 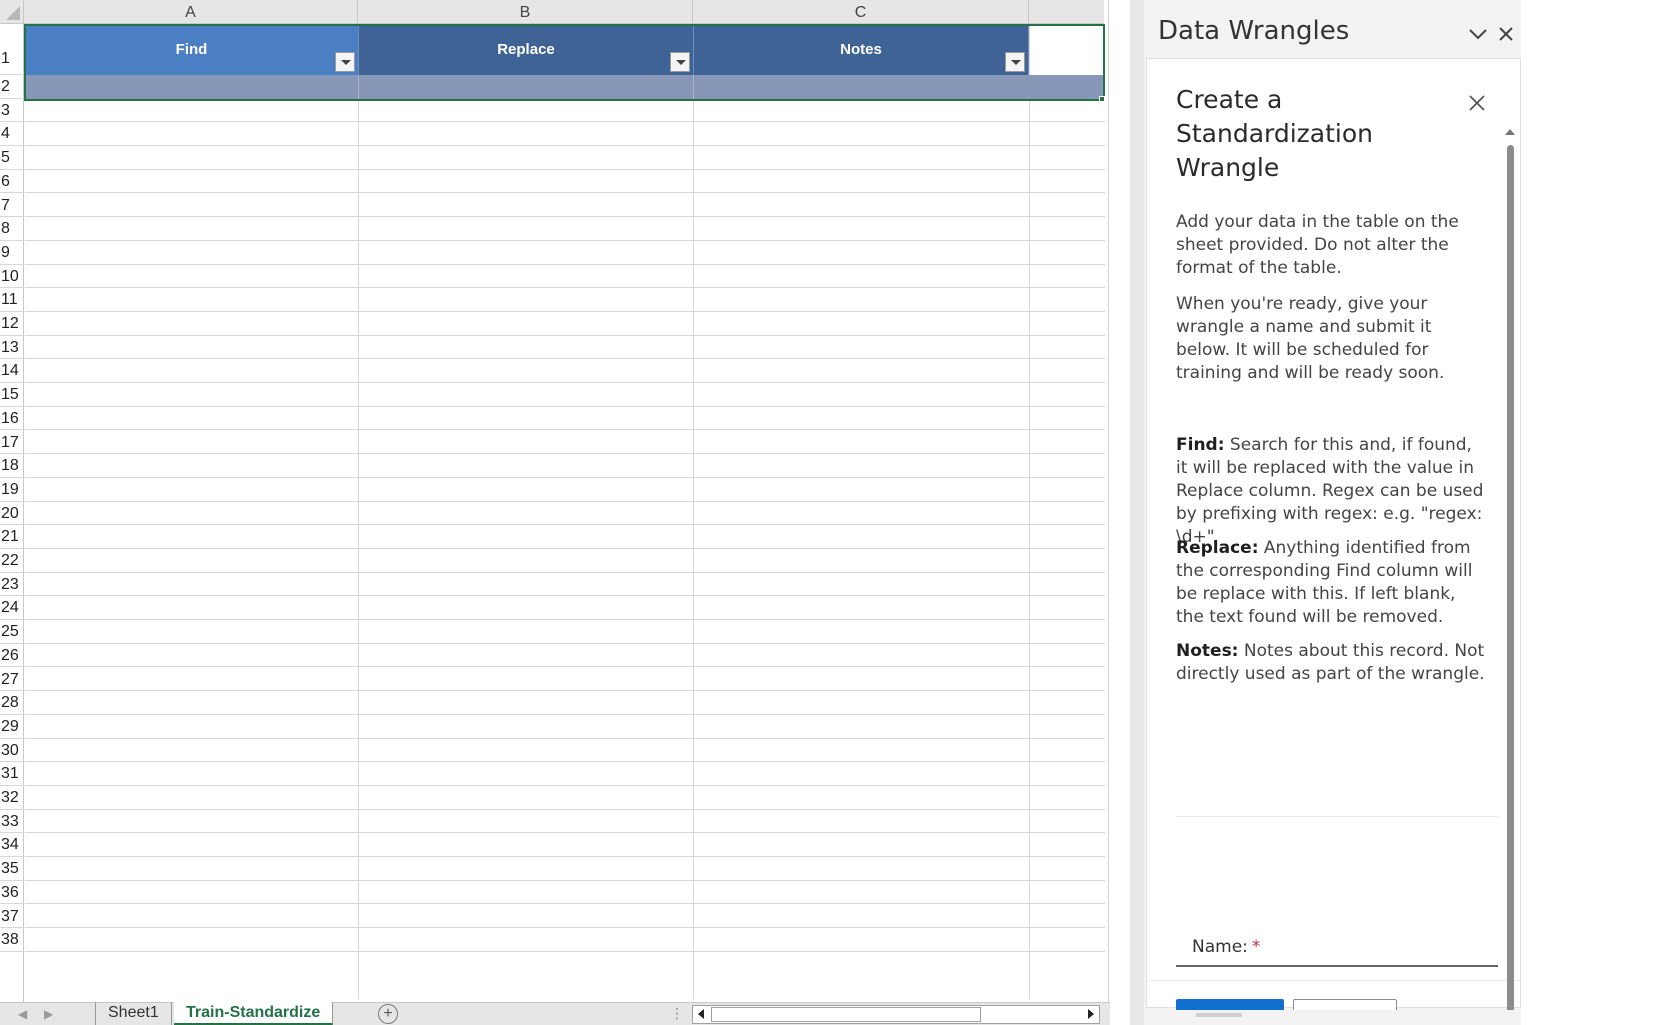 What do you see at coordinates (12, 300) in the screenshot?
I see `row-header: 11` at bounding box center [12, 300].